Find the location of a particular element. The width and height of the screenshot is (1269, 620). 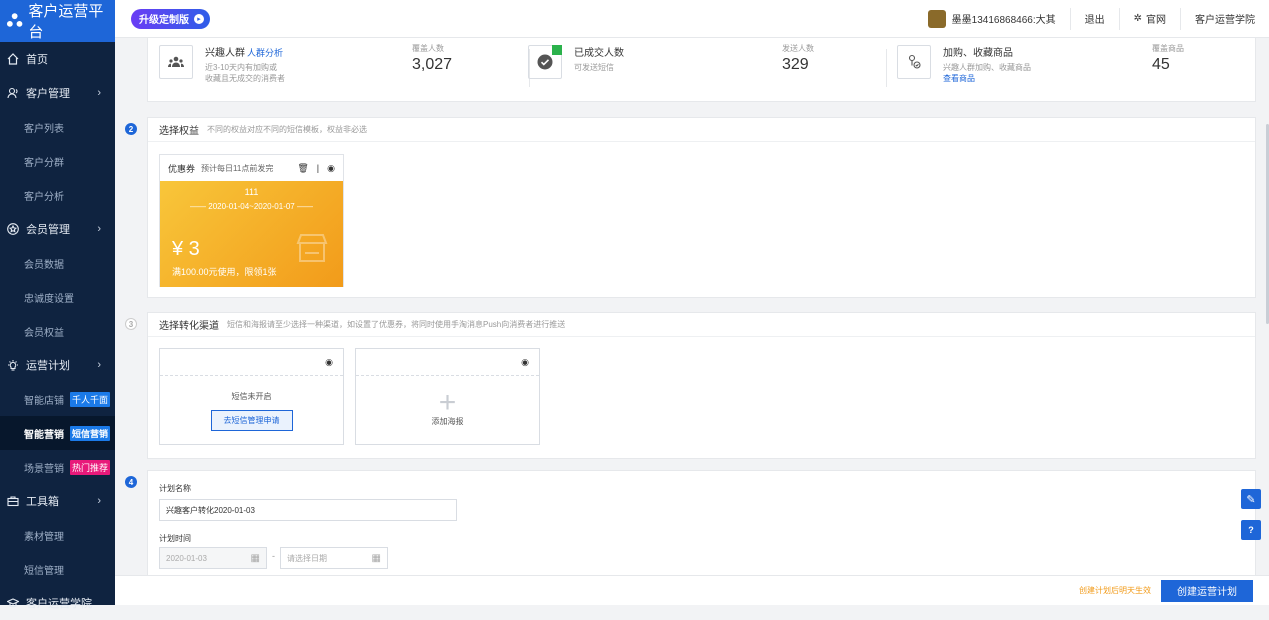

sidebar-subitem-11: 智能营销 短信营销 is located at coordinates (57, 433).